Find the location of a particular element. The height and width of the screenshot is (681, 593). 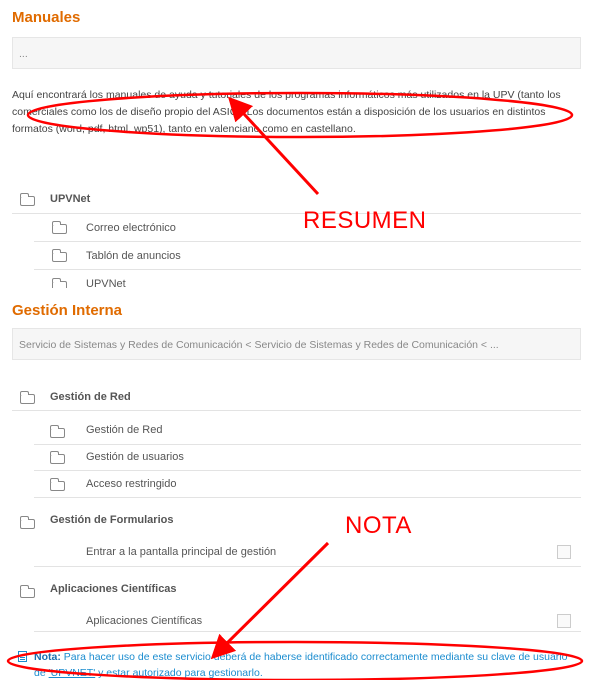

nota-highlight-ellipse is located at coordinates (295, 660).